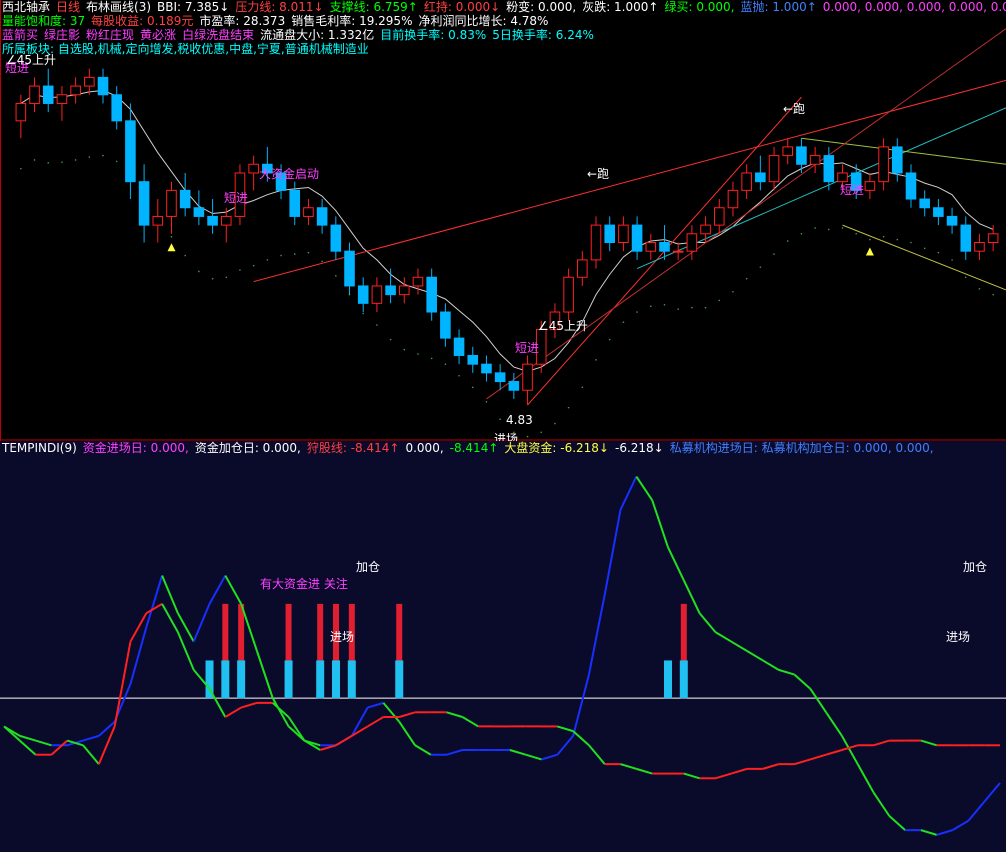  Describe the element at coordinates (352, 21) in the screenshot. I see `header-item: 销售毛利率: 19.295%` at that location.